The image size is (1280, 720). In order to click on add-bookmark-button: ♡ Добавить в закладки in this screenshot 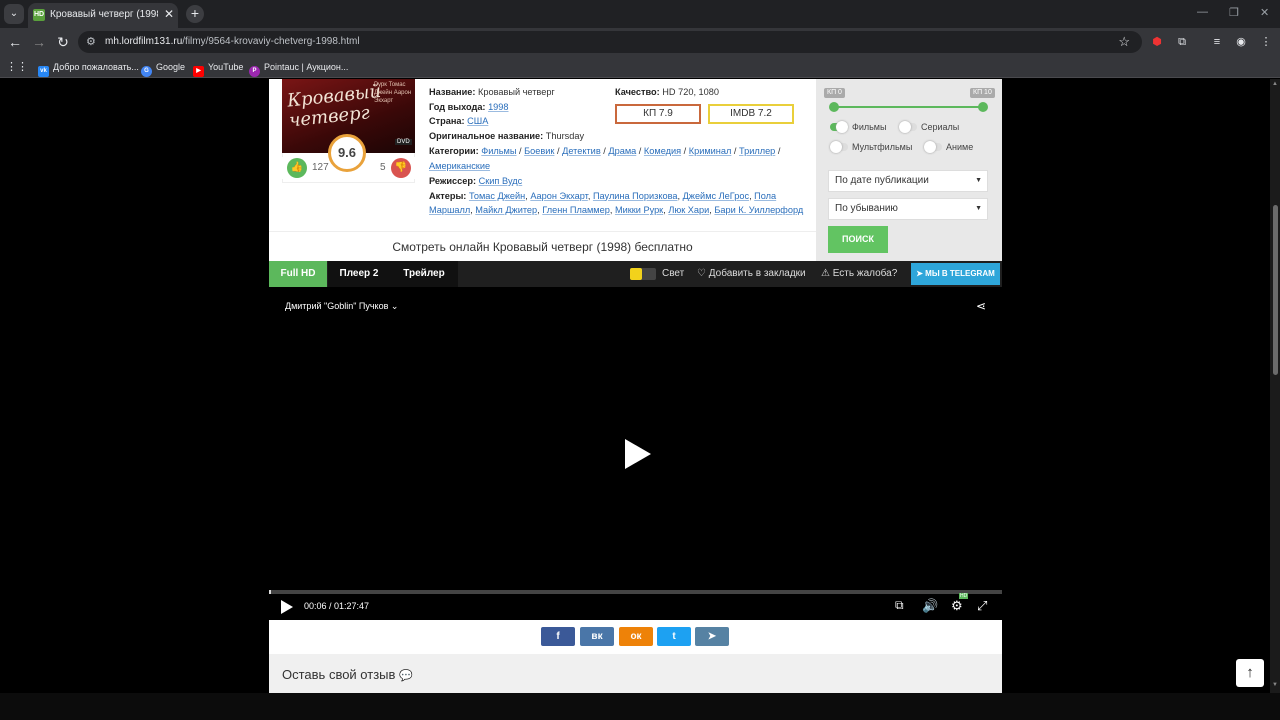, I will do `click(751, 274)`.